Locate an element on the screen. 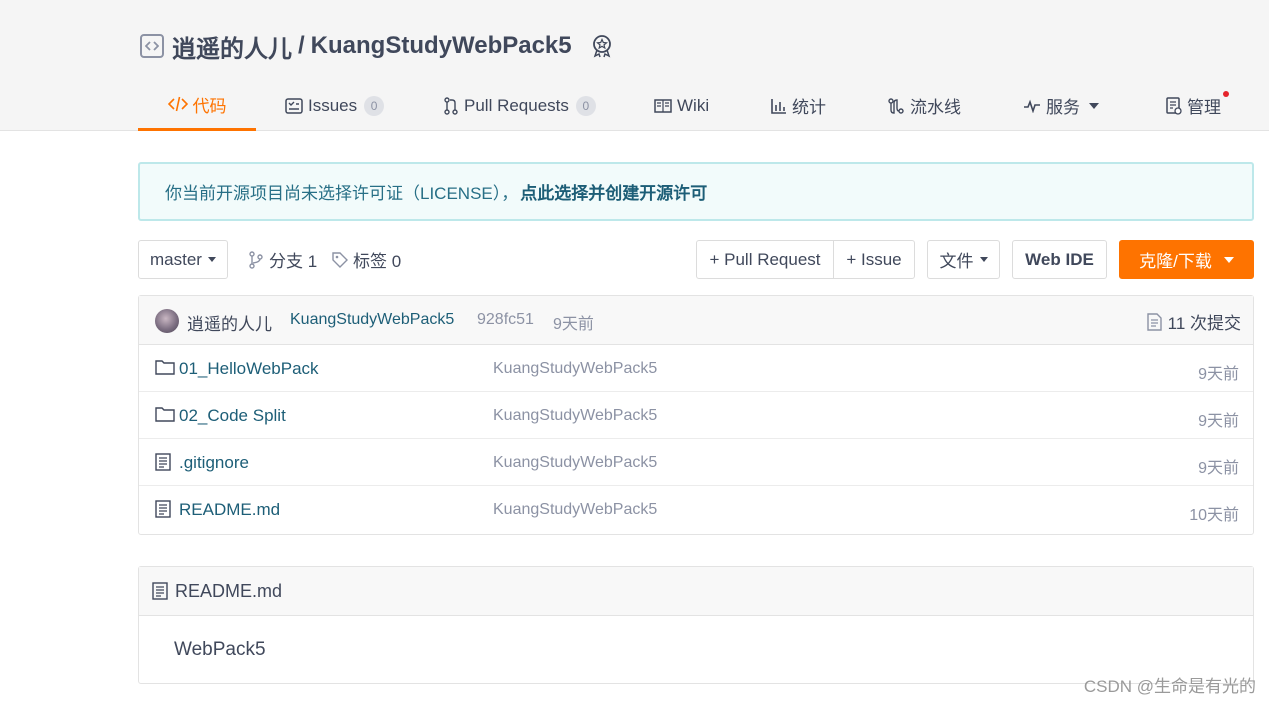 The height and width of the screenshot is (703, 1269). license-notice-text: 你当前开源项目尚未选择许可证（LICENSE）， is located at coordinates (342, 193).